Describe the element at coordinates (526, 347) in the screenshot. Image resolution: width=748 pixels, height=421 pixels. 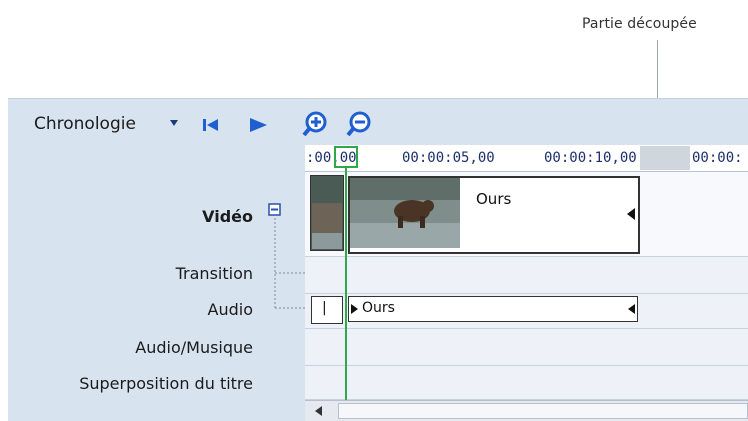
I see `music-lane` at that location.